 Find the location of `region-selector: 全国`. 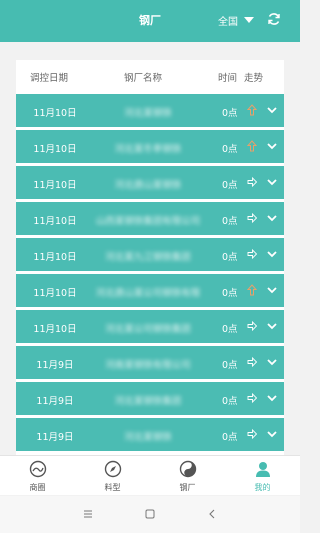

region-selector: 全国 is located at coordinates (236, 20).